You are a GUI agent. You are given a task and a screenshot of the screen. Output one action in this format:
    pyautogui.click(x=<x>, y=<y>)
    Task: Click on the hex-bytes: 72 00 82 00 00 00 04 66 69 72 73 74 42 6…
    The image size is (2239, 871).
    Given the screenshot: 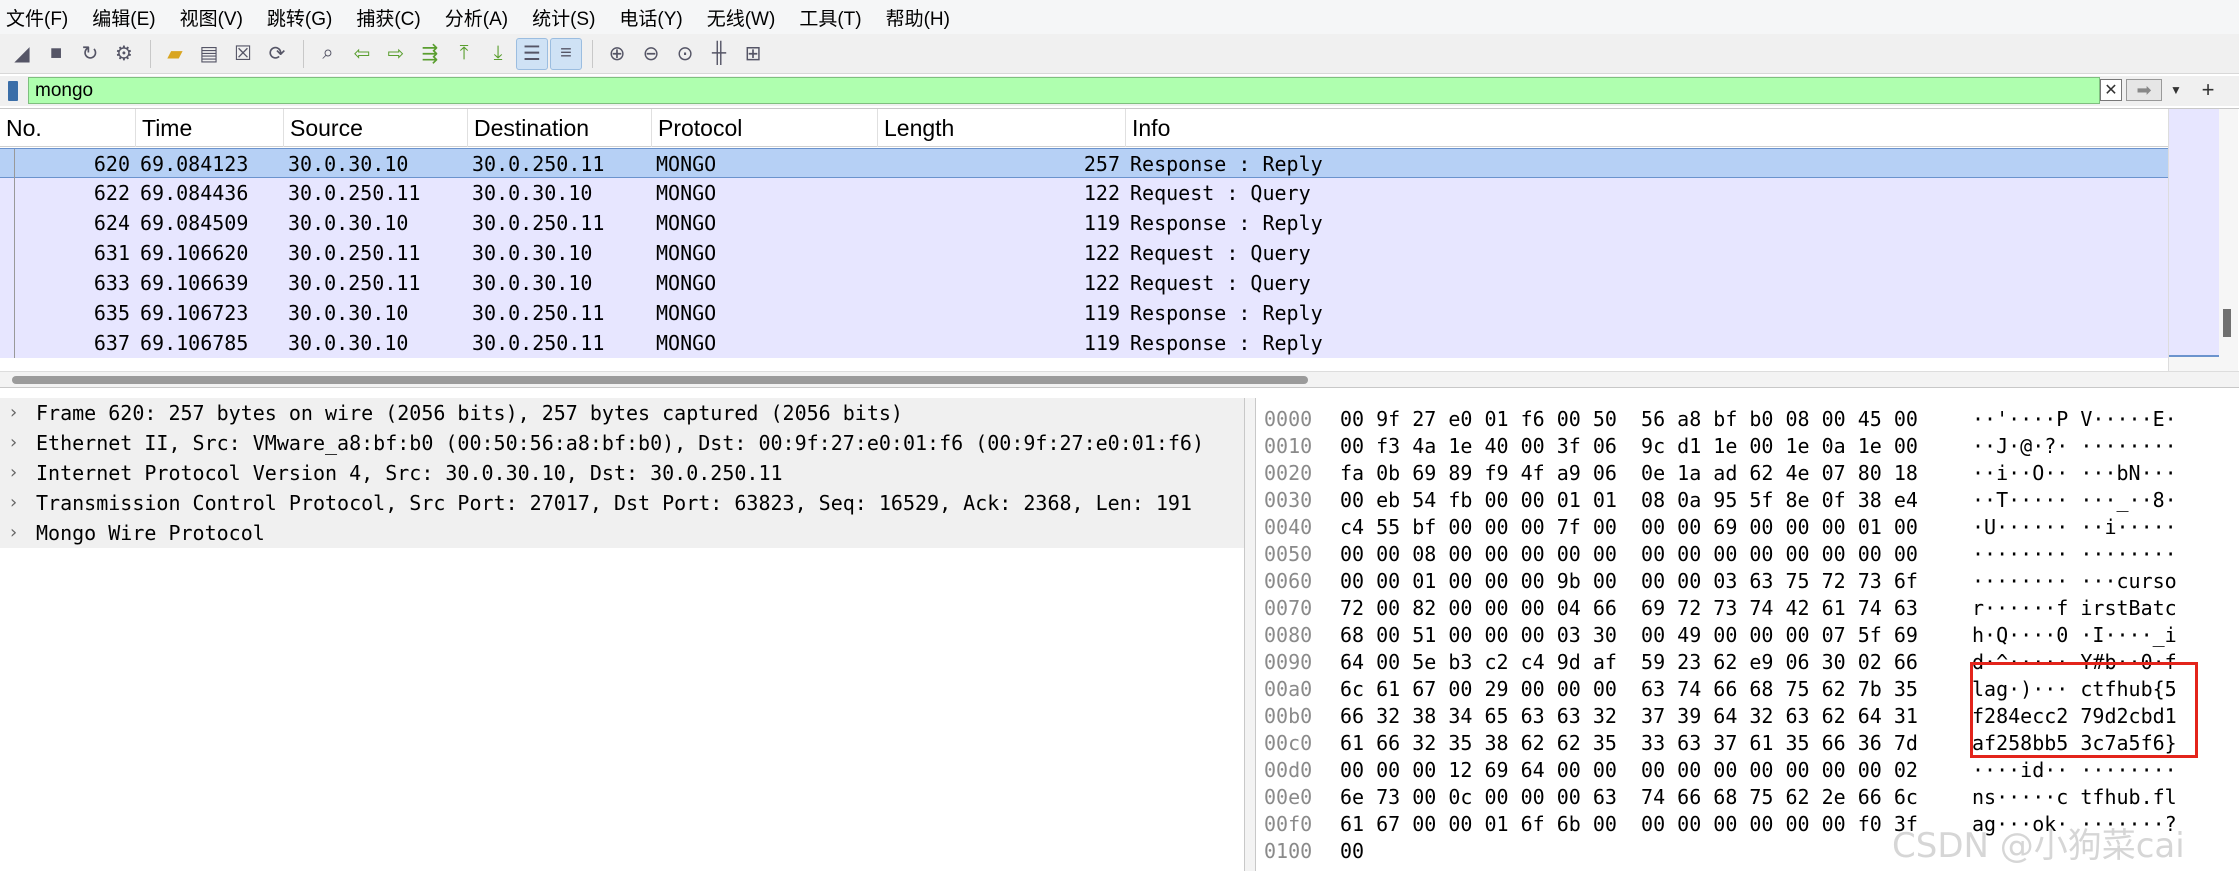 What is the action you would take?
    pyautogui.click(x=1629, y=608)
    